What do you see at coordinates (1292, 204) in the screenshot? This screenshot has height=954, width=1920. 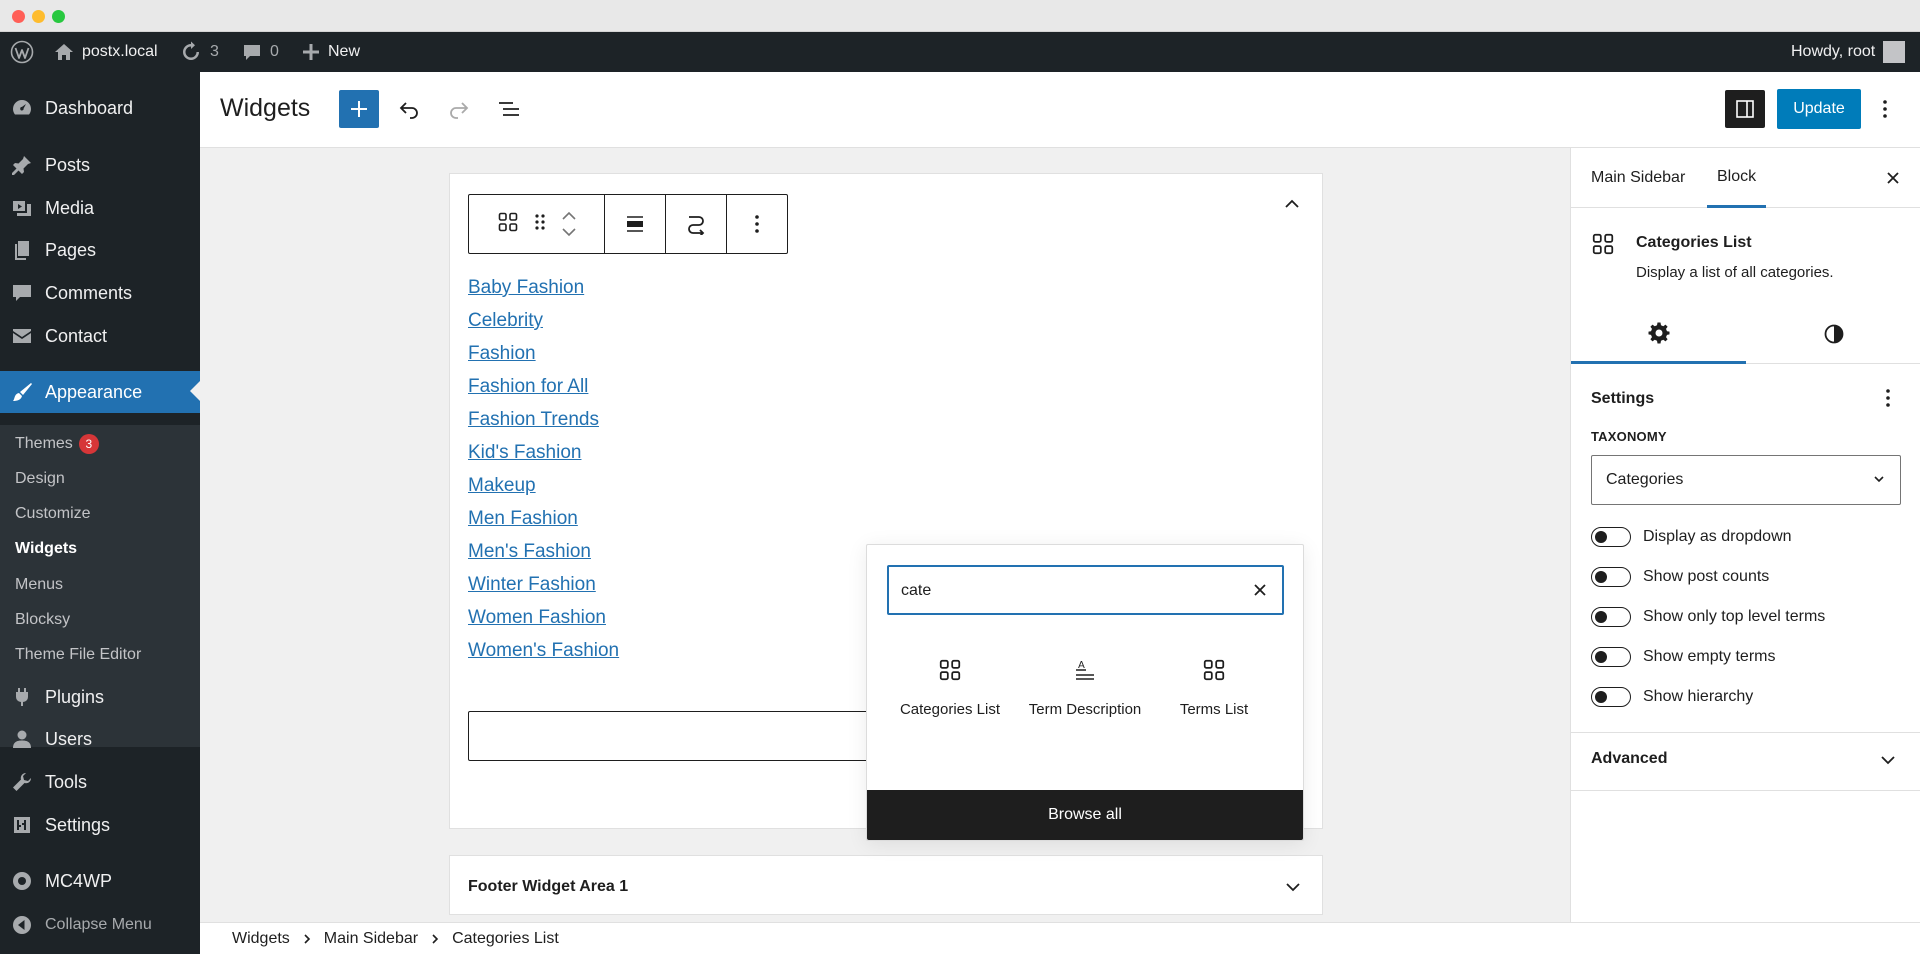 I see `collapse-widget-area-button` at bounding box center [1292, 204].